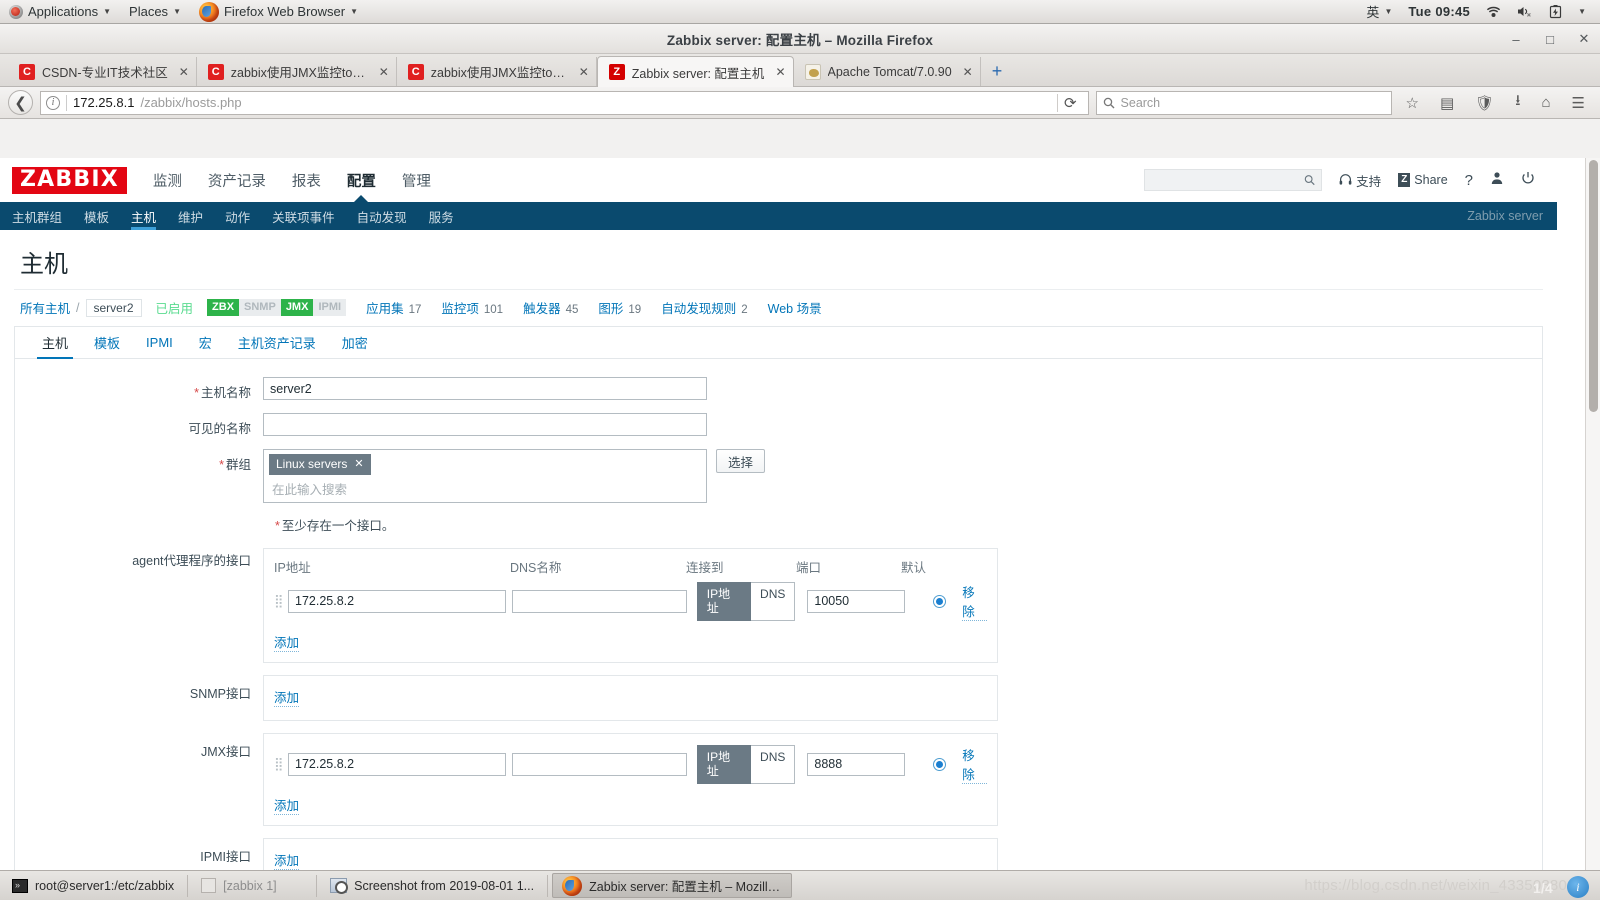 This screenshot has width=1600, height=900. Describe the element at coordinates (223, 307) in the screenshot. I see `protocol-badge-zbx: ZBX` at that location.